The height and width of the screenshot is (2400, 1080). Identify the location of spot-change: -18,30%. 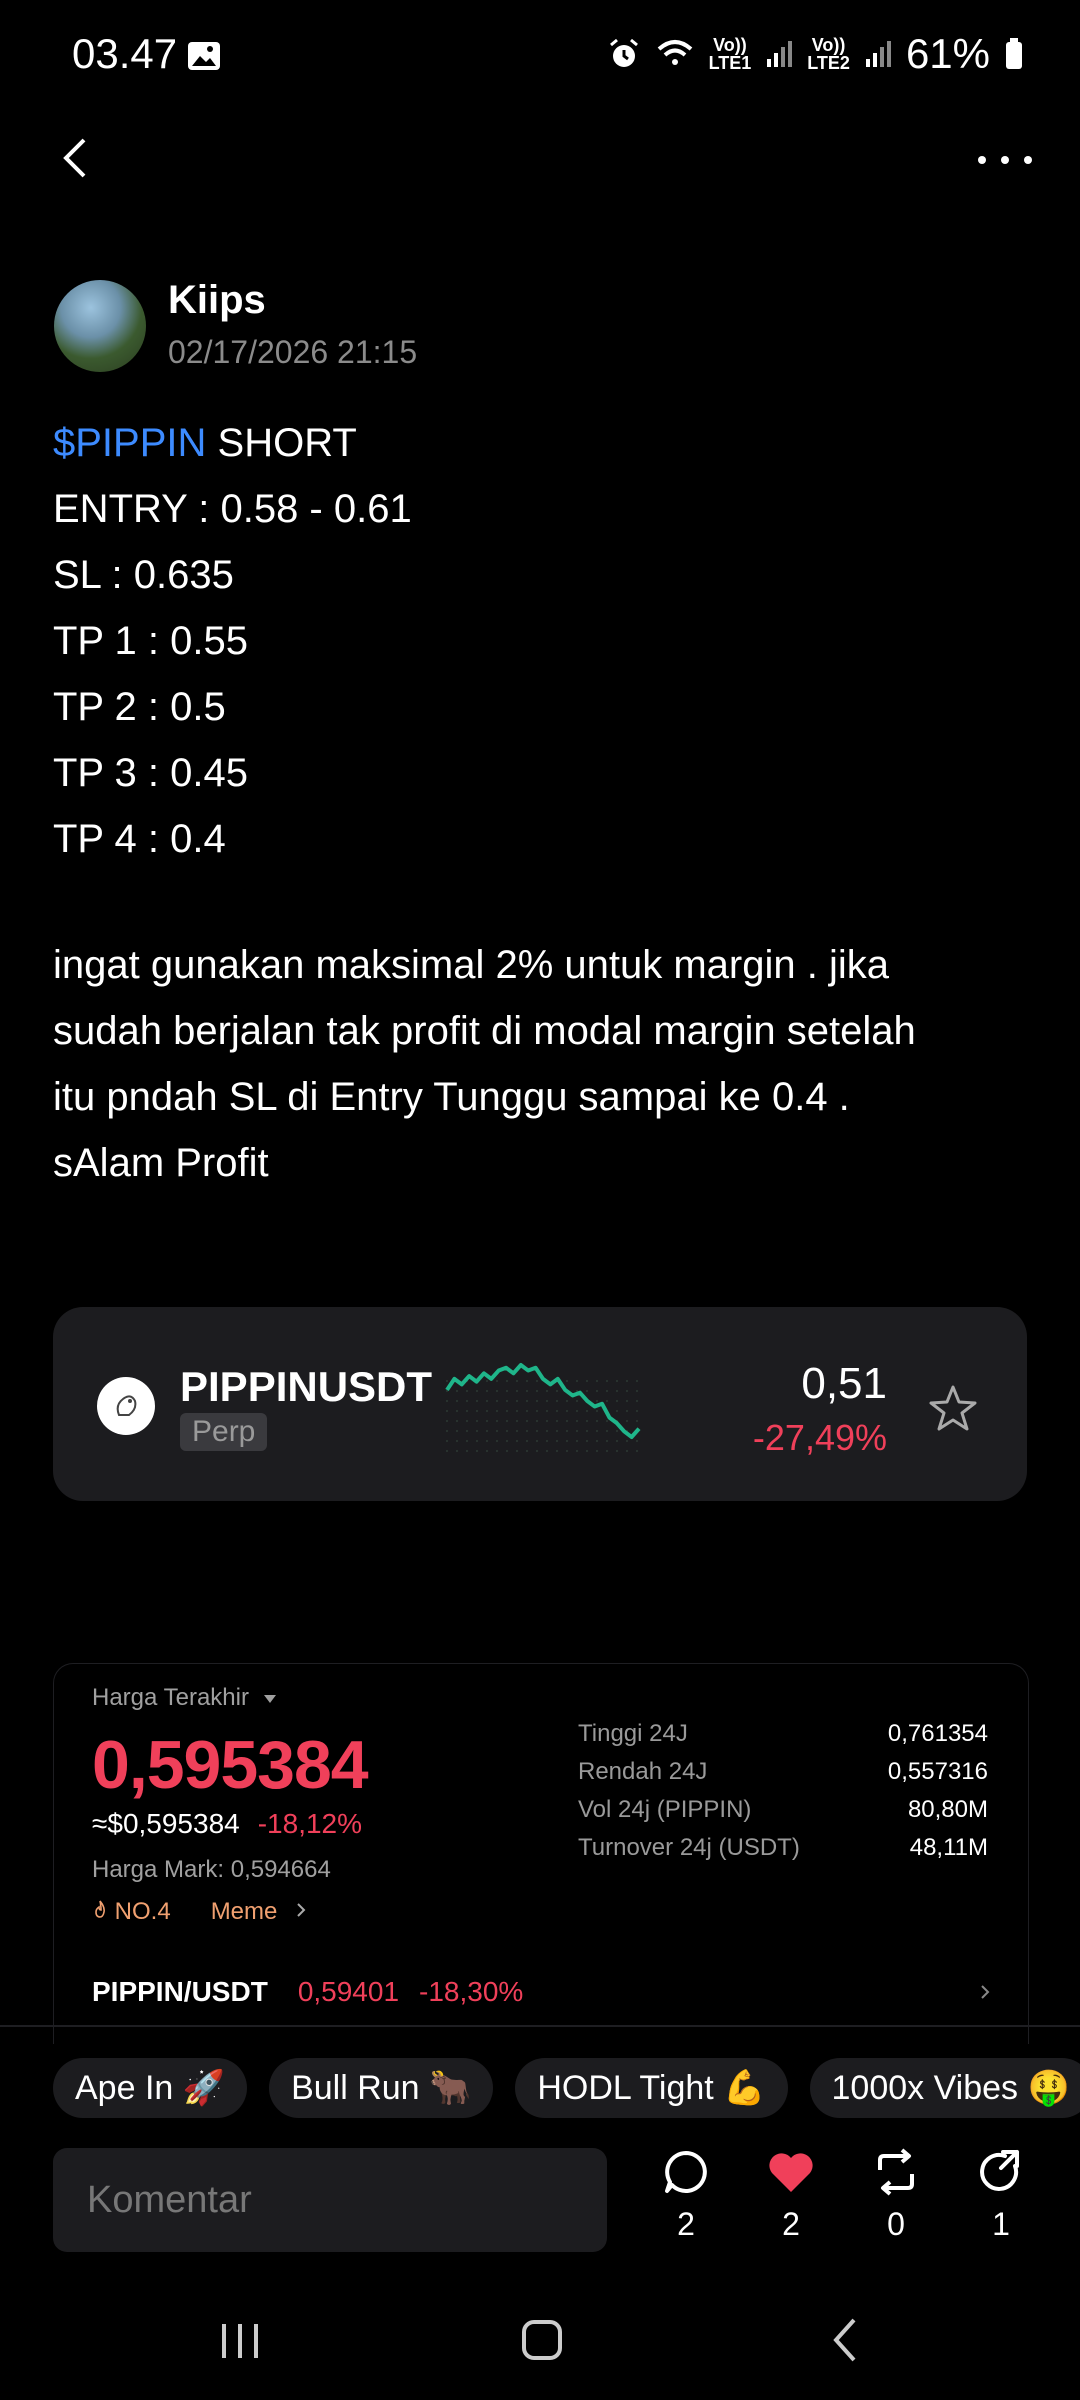
(471, 1991).